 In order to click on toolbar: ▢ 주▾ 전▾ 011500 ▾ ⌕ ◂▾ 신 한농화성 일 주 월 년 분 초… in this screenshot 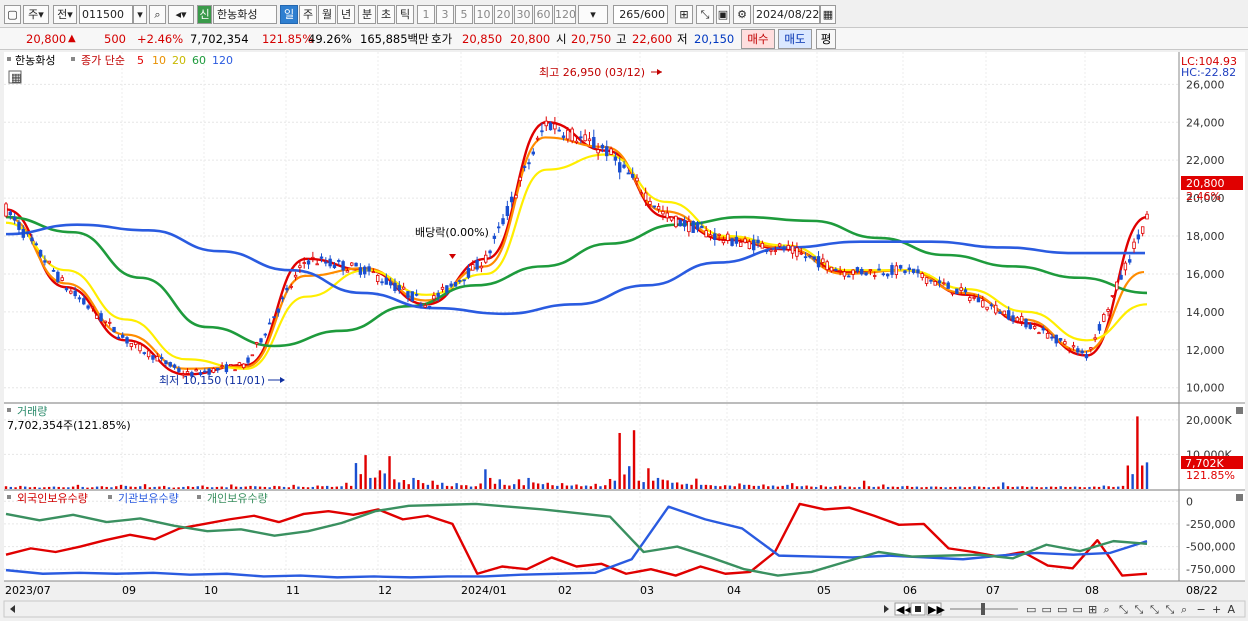, I will do `click(624, 14)`.